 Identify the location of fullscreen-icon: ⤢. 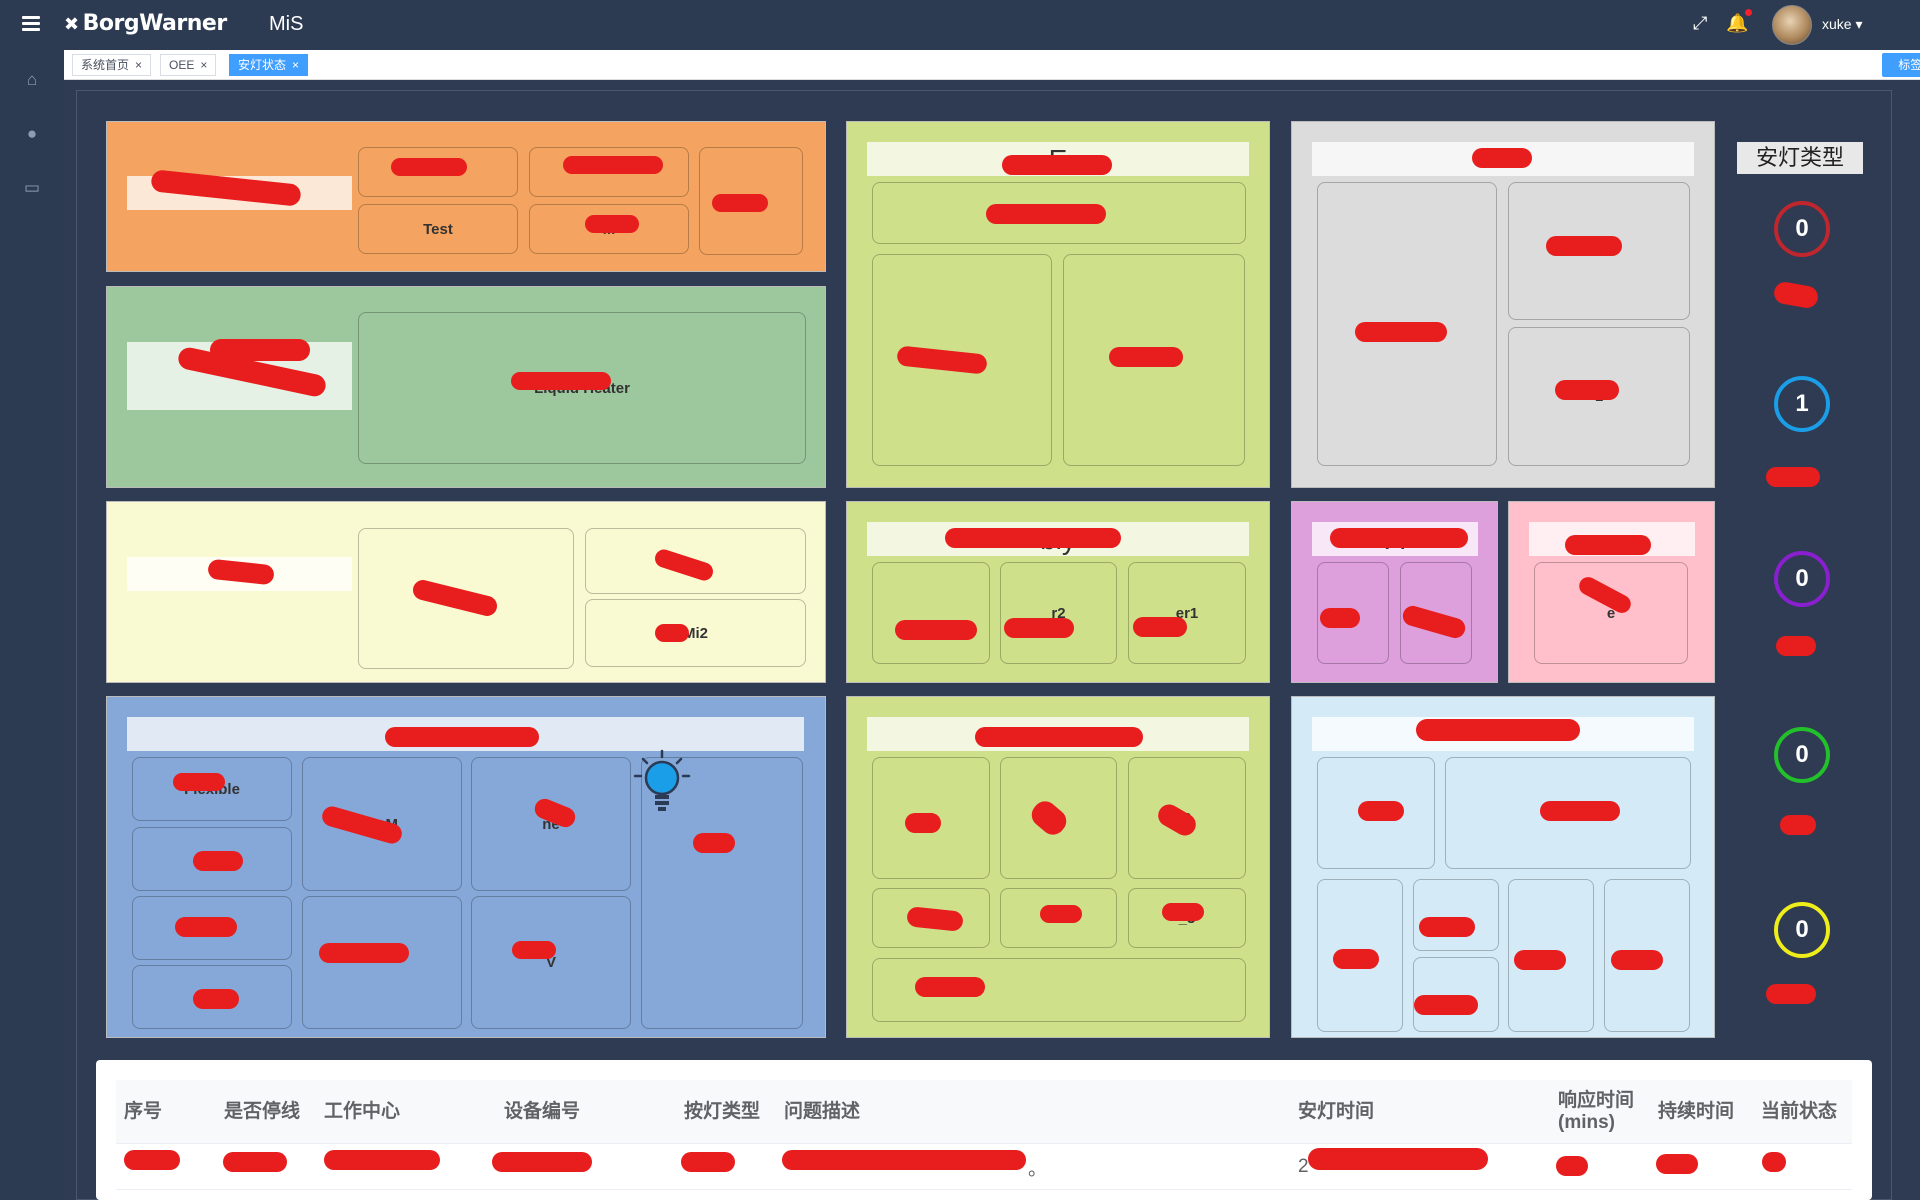
(1700, 23).